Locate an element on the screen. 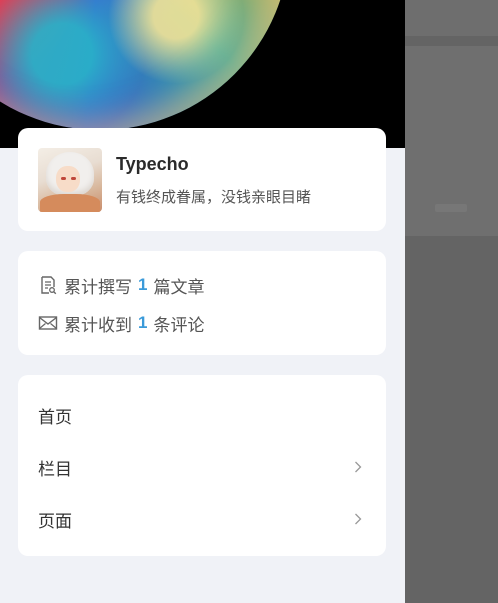  comment-count-suffix: 条评论 is located at coordinates (179, 325).